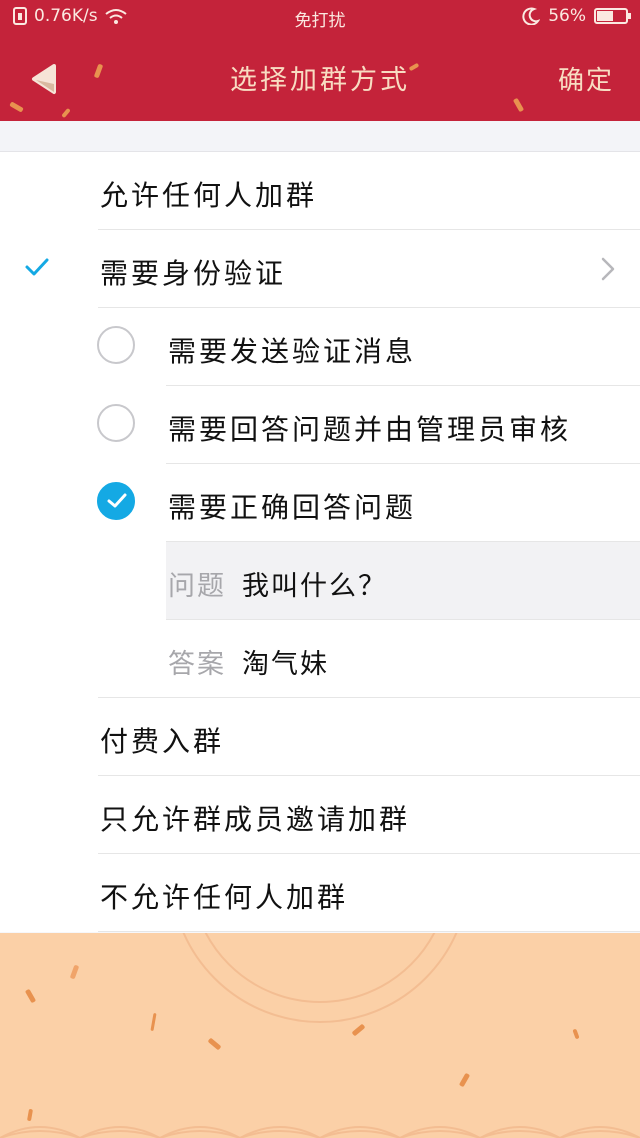 The image size is (640, 1138). I want to click on option-label: 允许任何人加群, so click(209, 195).